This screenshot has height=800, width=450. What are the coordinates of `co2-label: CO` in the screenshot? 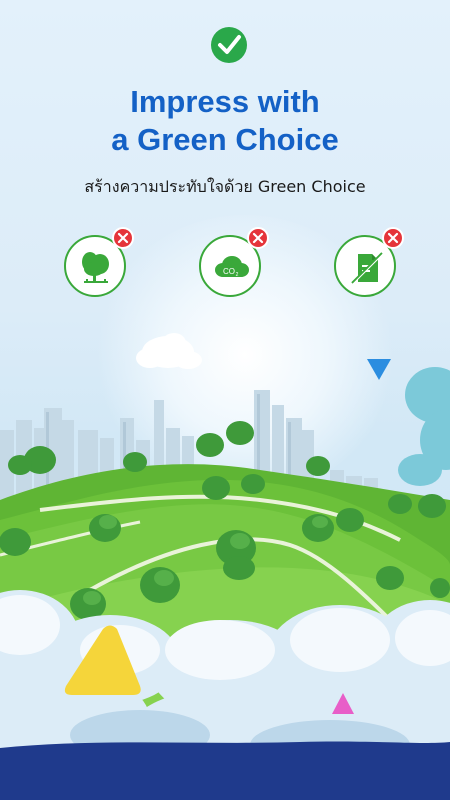 It's located at (229, 271).